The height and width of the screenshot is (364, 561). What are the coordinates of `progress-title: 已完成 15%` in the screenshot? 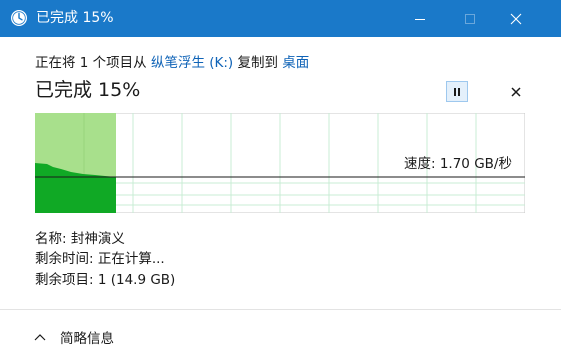 It's located at (88, 90).